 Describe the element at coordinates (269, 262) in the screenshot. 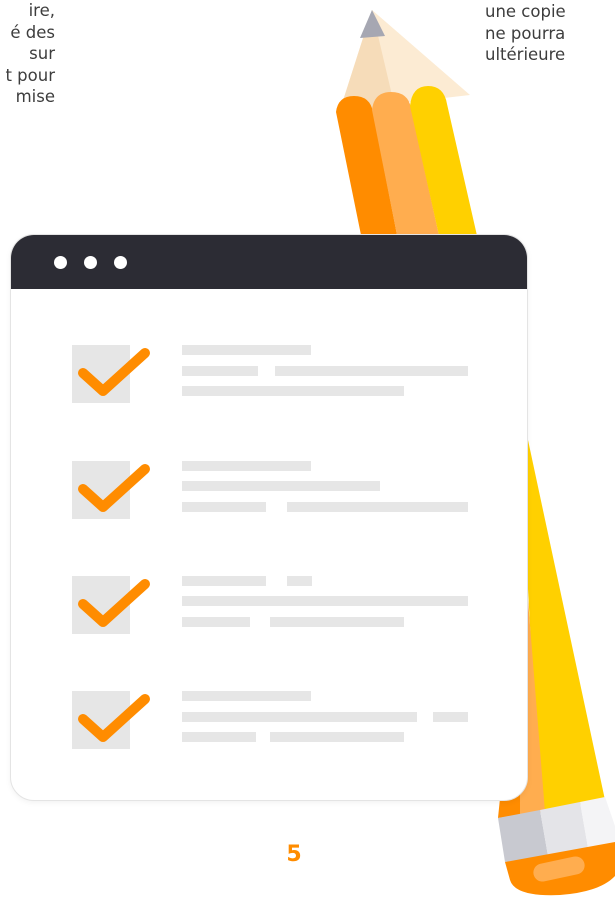

I see `window-title-bar` at that location.